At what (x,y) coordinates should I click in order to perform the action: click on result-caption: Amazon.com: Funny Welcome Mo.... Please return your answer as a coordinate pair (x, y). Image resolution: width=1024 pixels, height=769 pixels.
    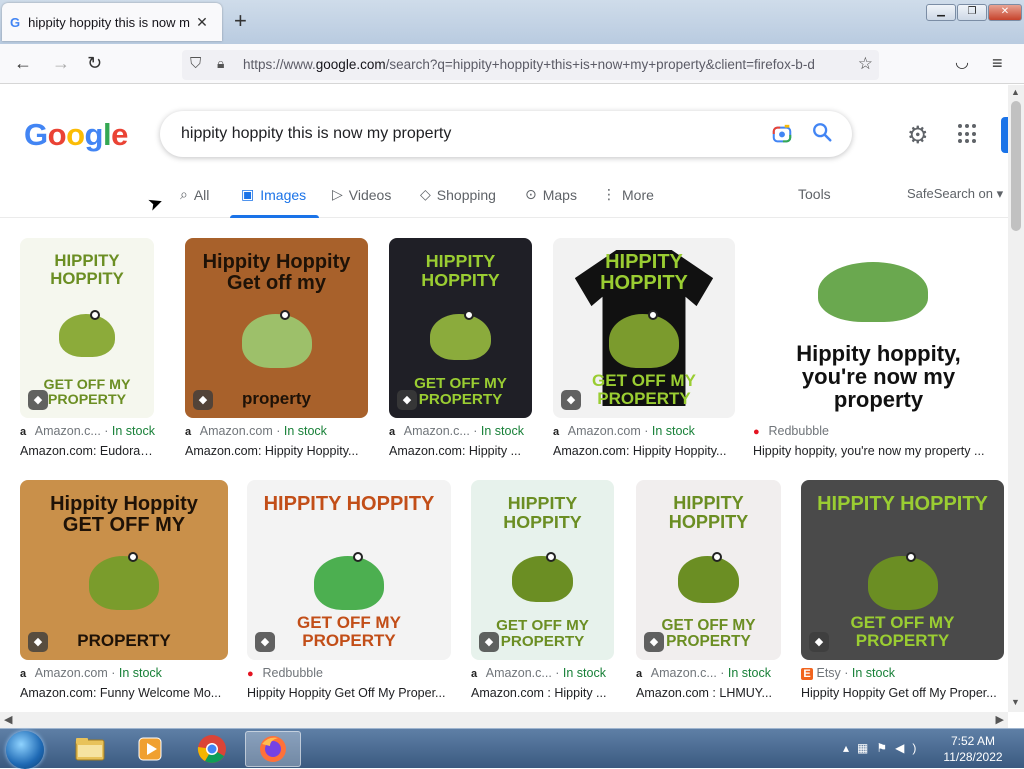
    Looking at the image, I should click on (124, 693).